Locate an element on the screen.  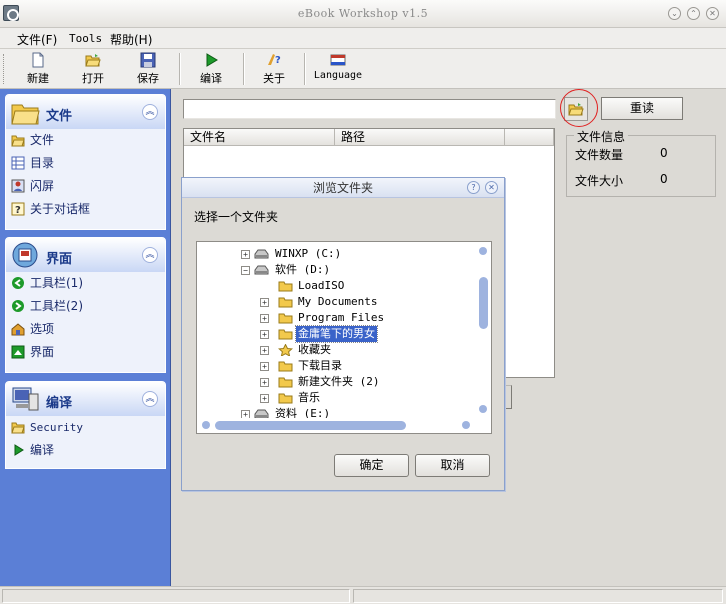
dialog-prompt: 选择一个文件夹 is located at coordinates (236, 217).